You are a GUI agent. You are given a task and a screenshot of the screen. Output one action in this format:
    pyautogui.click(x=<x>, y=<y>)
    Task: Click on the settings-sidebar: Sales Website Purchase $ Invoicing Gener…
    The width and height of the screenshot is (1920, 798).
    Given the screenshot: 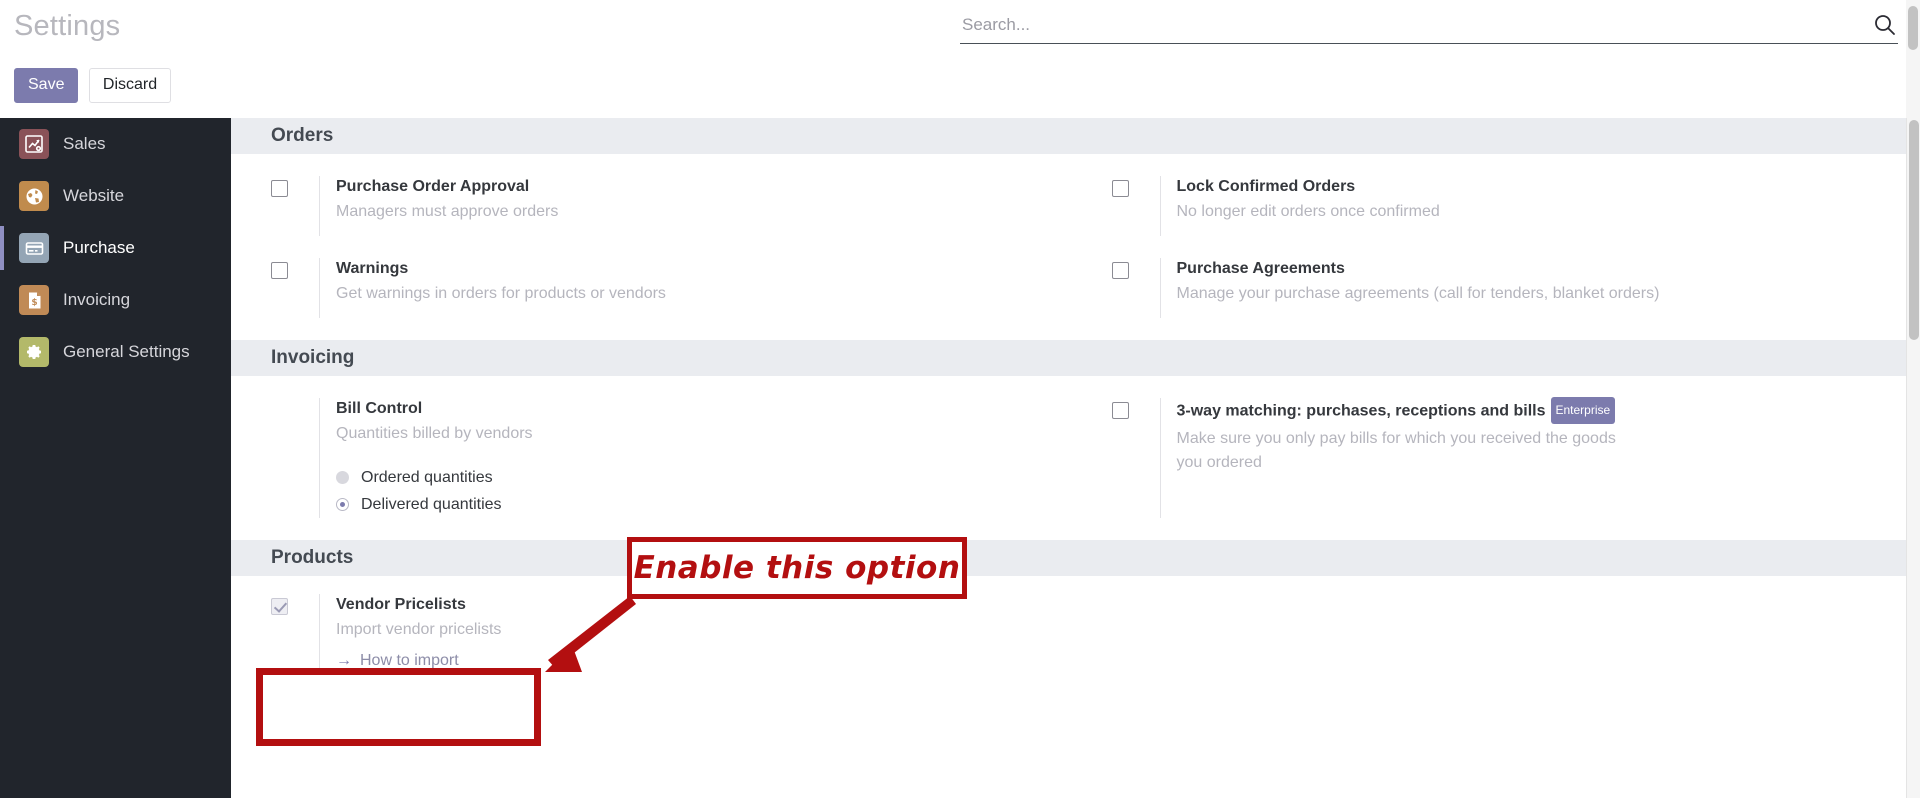 What is the action you would take?
    pyautogui.click(x=115, y=458)
    